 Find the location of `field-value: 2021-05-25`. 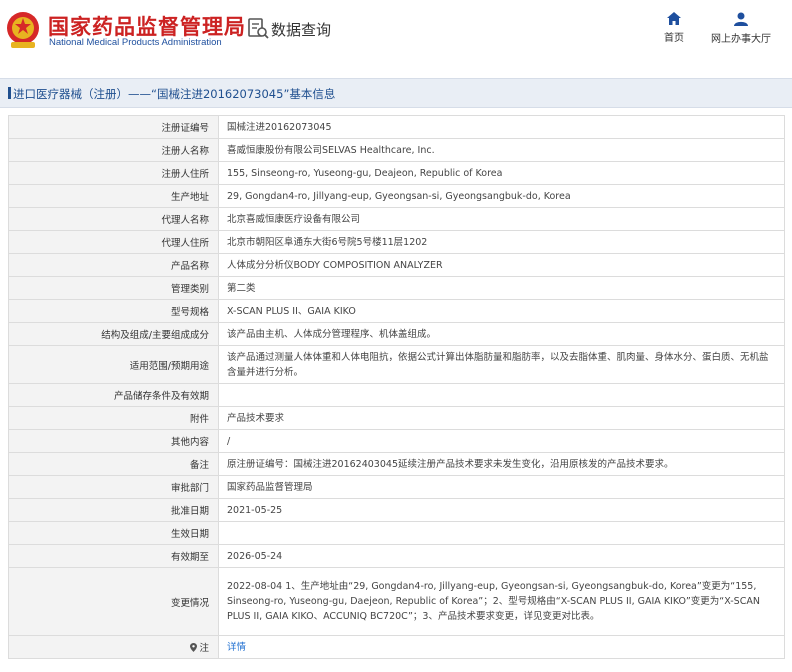

field-value: 2021-05-25 is located at coordinates (501, 510).